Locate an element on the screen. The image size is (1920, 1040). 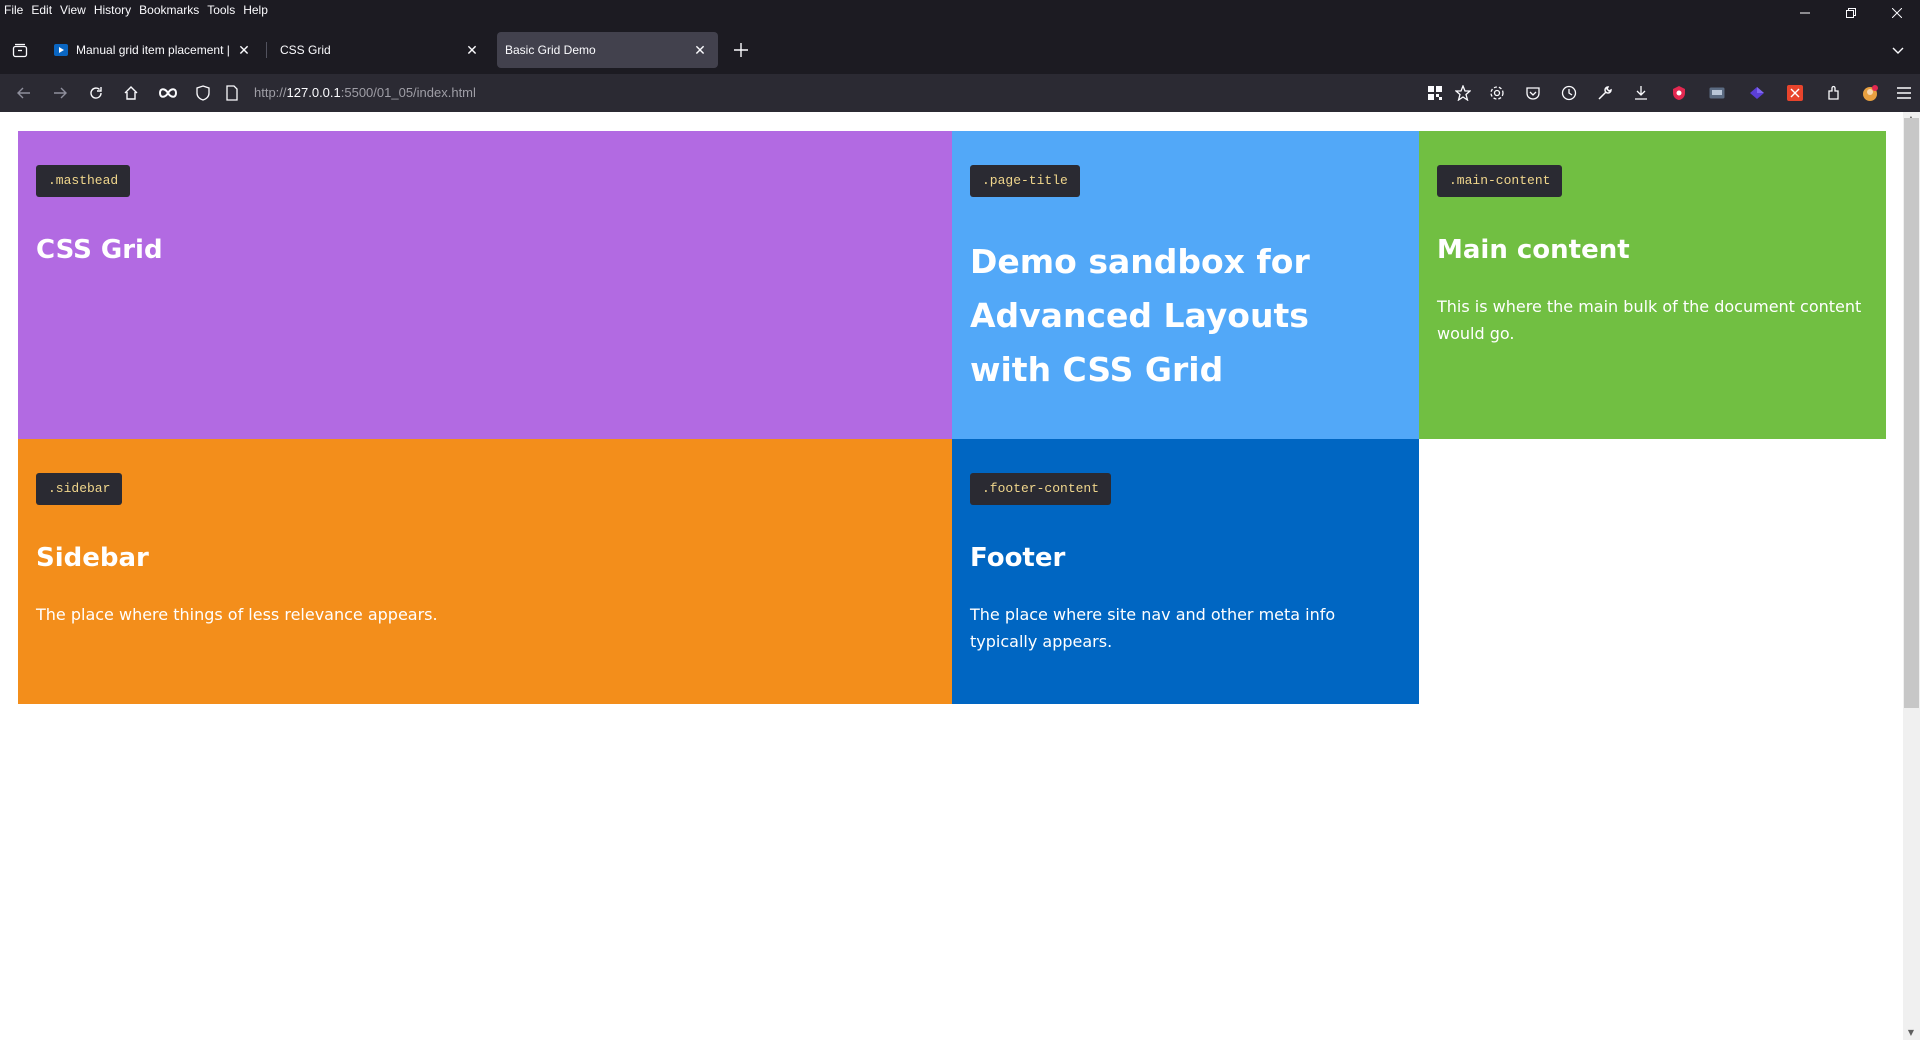
puzzle-icon is located at coordinates (1833, 92).